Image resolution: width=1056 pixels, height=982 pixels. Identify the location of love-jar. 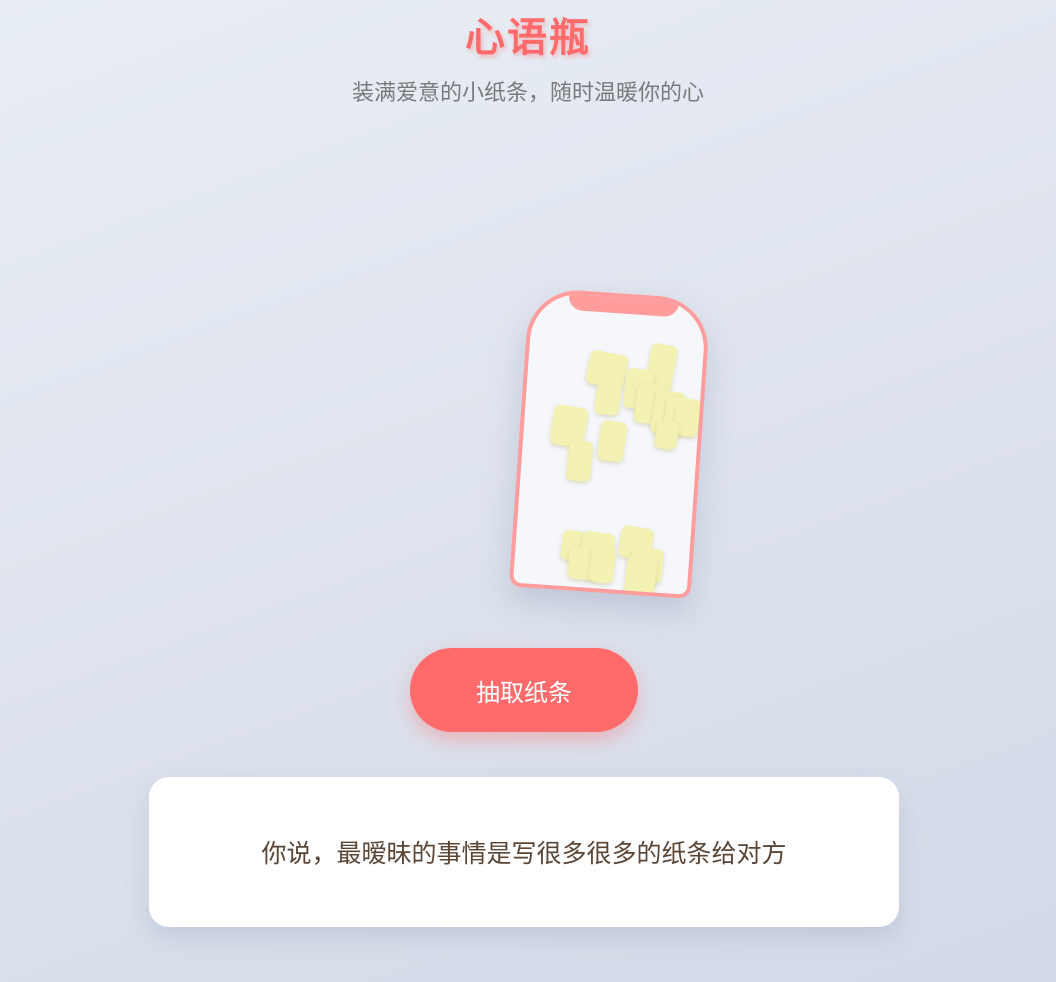
(610, 443).